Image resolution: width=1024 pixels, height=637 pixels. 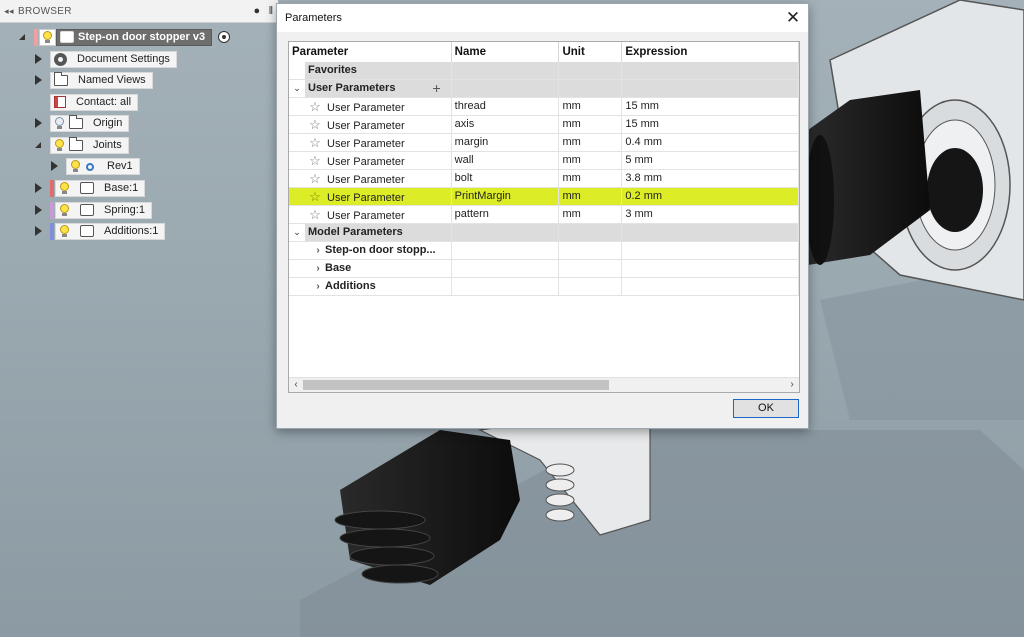 I want to click on browser-item-named-views: Named Views, so click(x=92, y=80).